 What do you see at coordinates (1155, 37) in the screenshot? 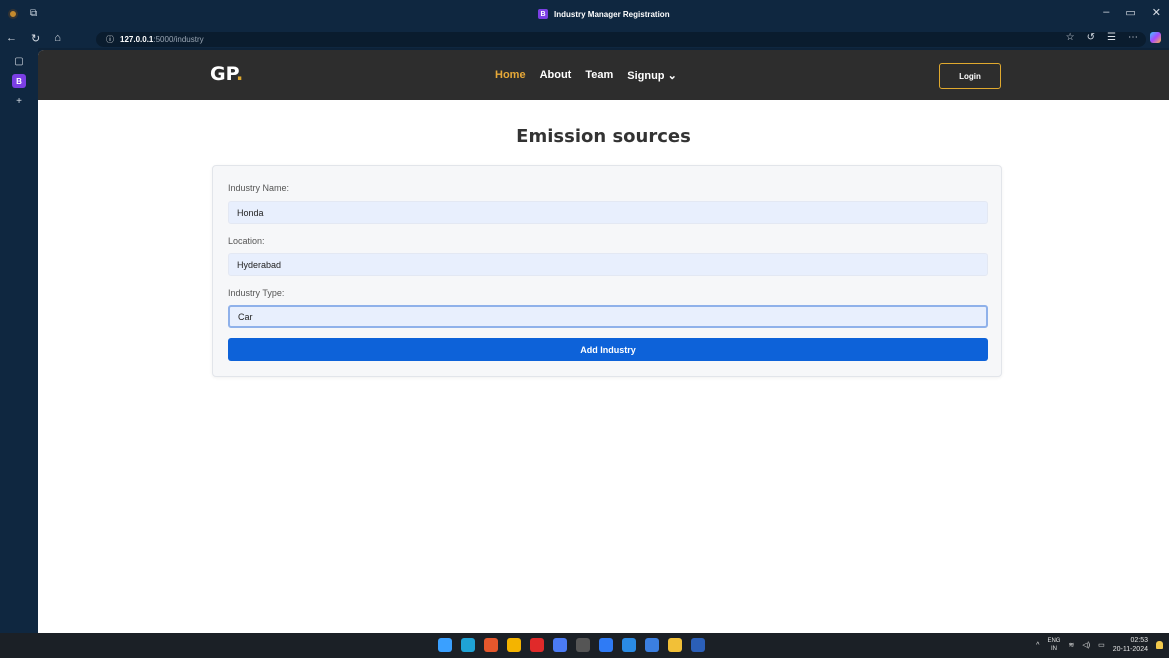
I see `copilot-icon` at bounding box center [1155, 37].